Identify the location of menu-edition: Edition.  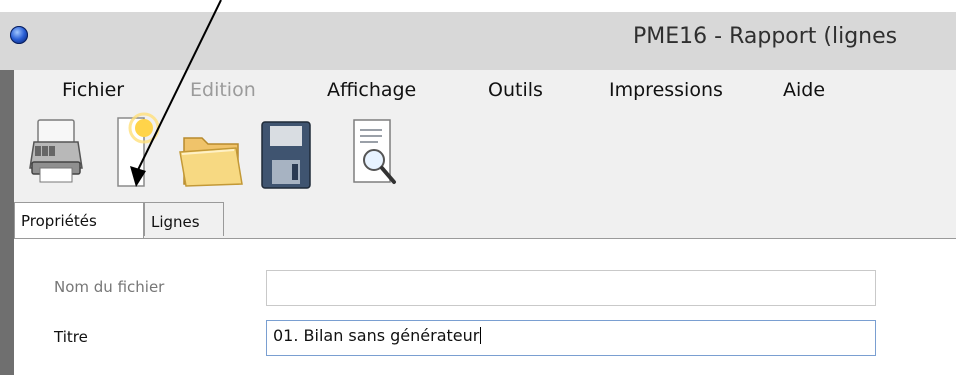
(223, 90).